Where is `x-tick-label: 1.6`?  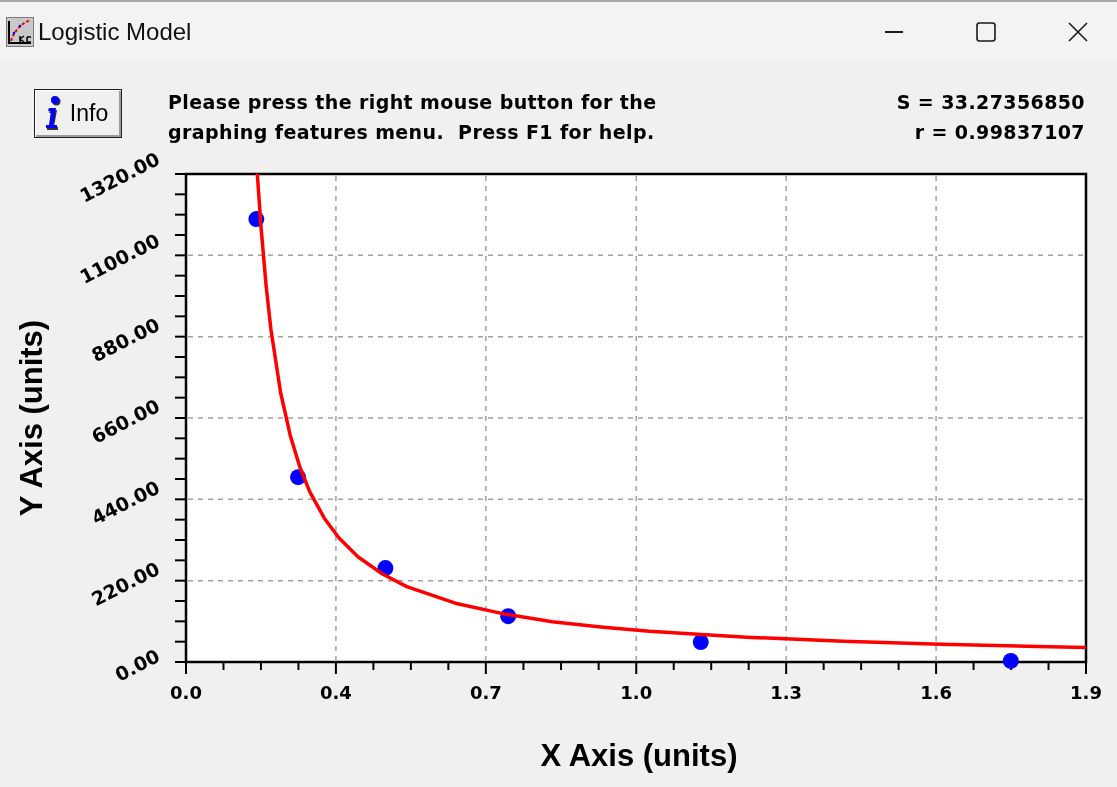 x-tick-label: 1.6 is located at coordinates (936, 692).